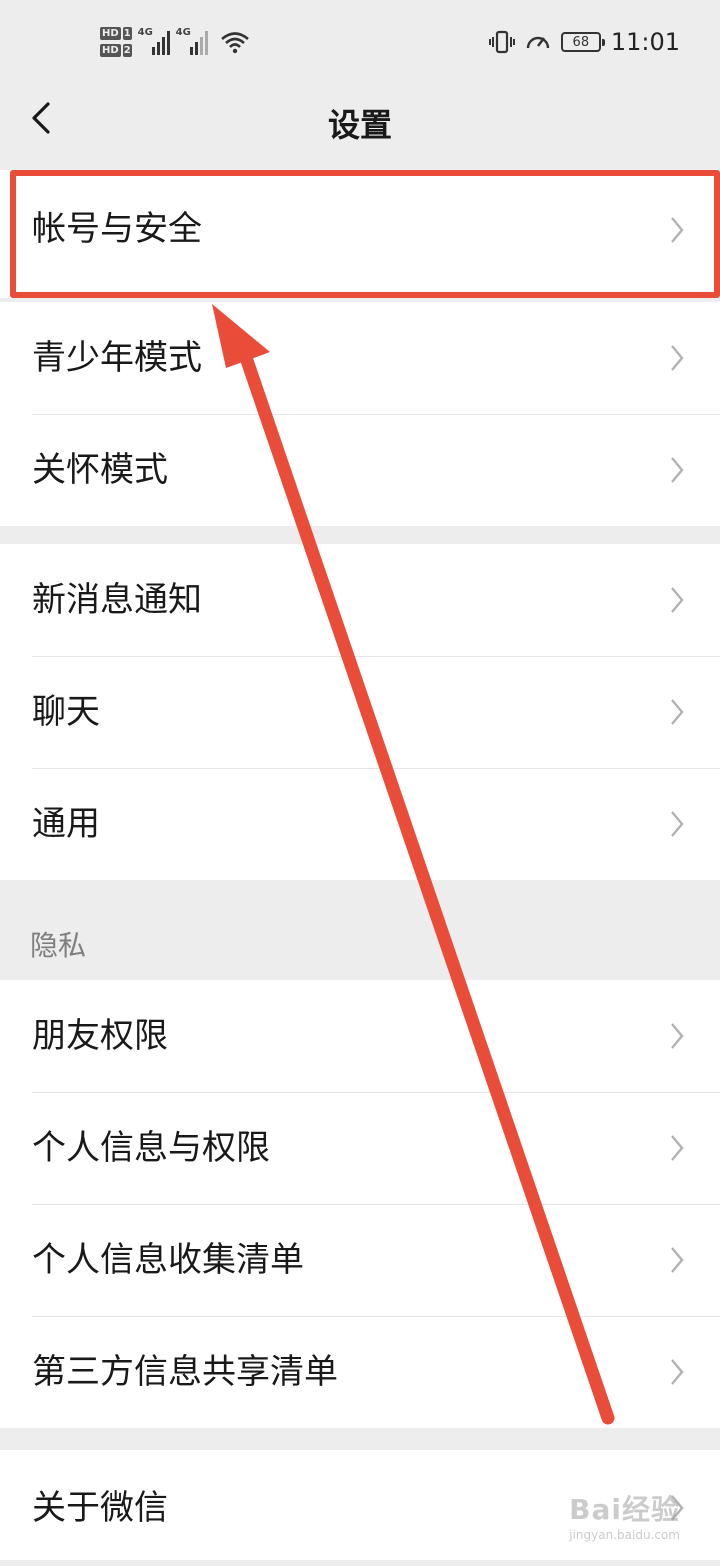 This screenshot has width=720, height=1566. What do you see at coordinates (127, 50) in the screenshot?
I see `sim2-num: 2` at bounding box center [127, 50].